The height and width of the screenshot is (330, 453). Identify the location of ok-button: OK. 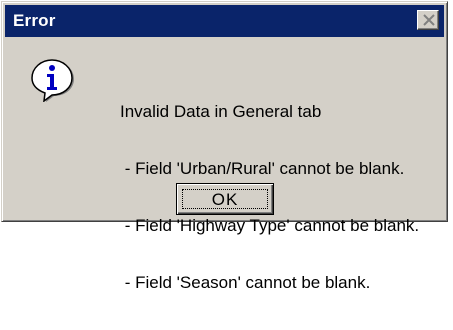
(225, 199).